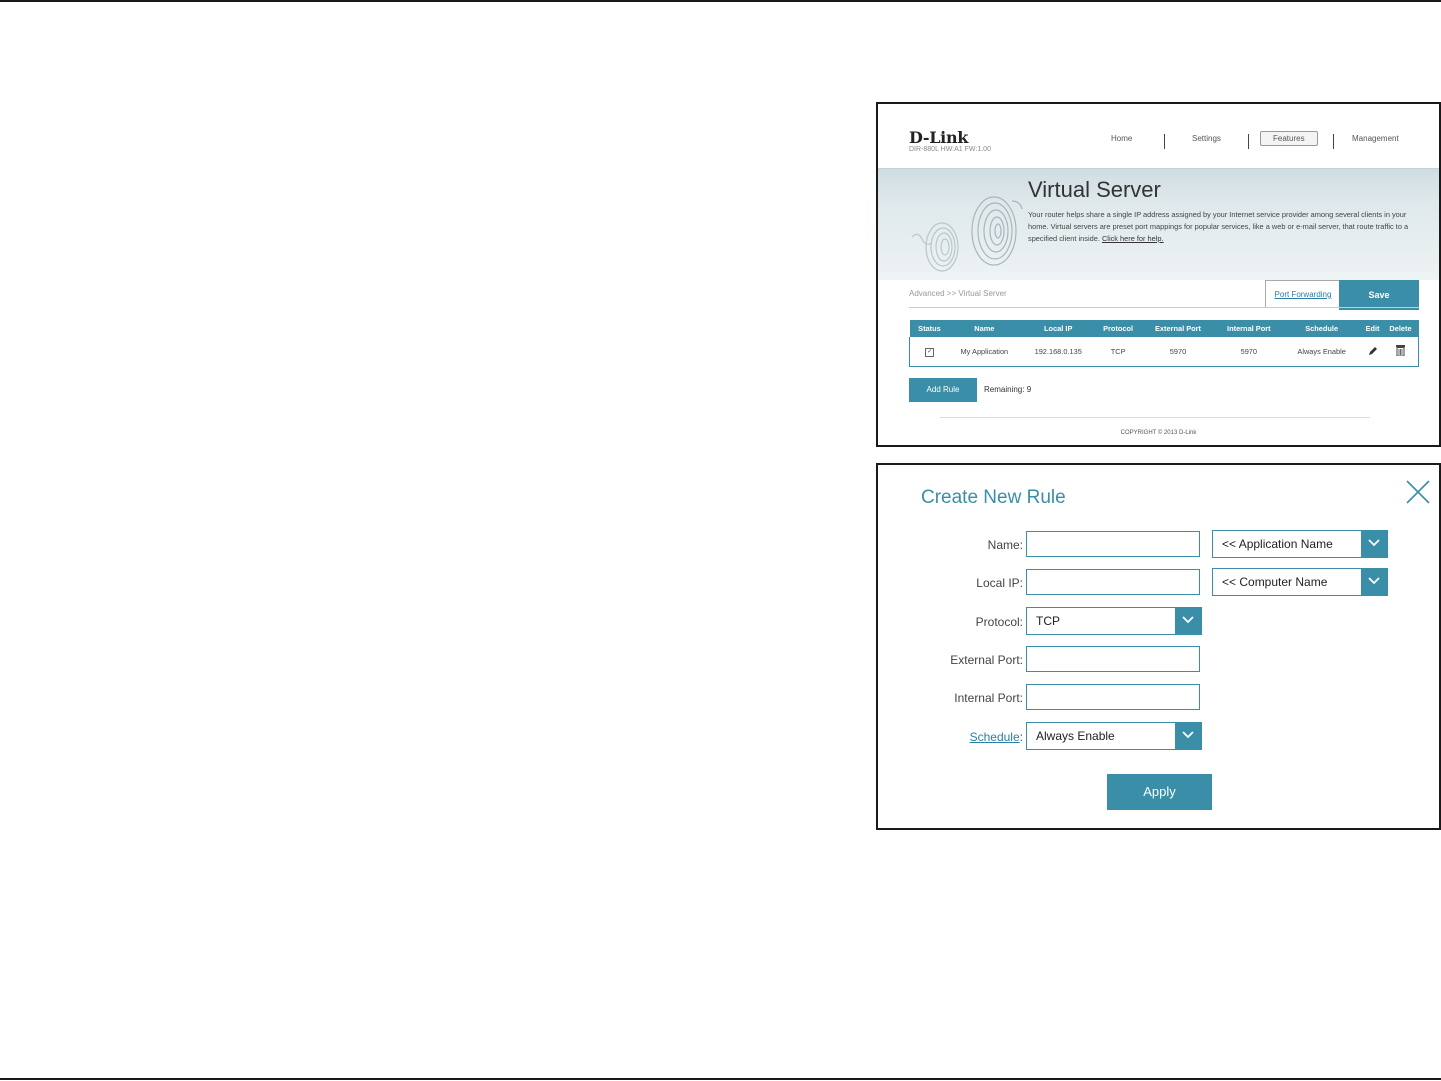  Describe the element at coordinates (1094, 189) in the screenshot. I see `page-title: Virtual Server` at that location.